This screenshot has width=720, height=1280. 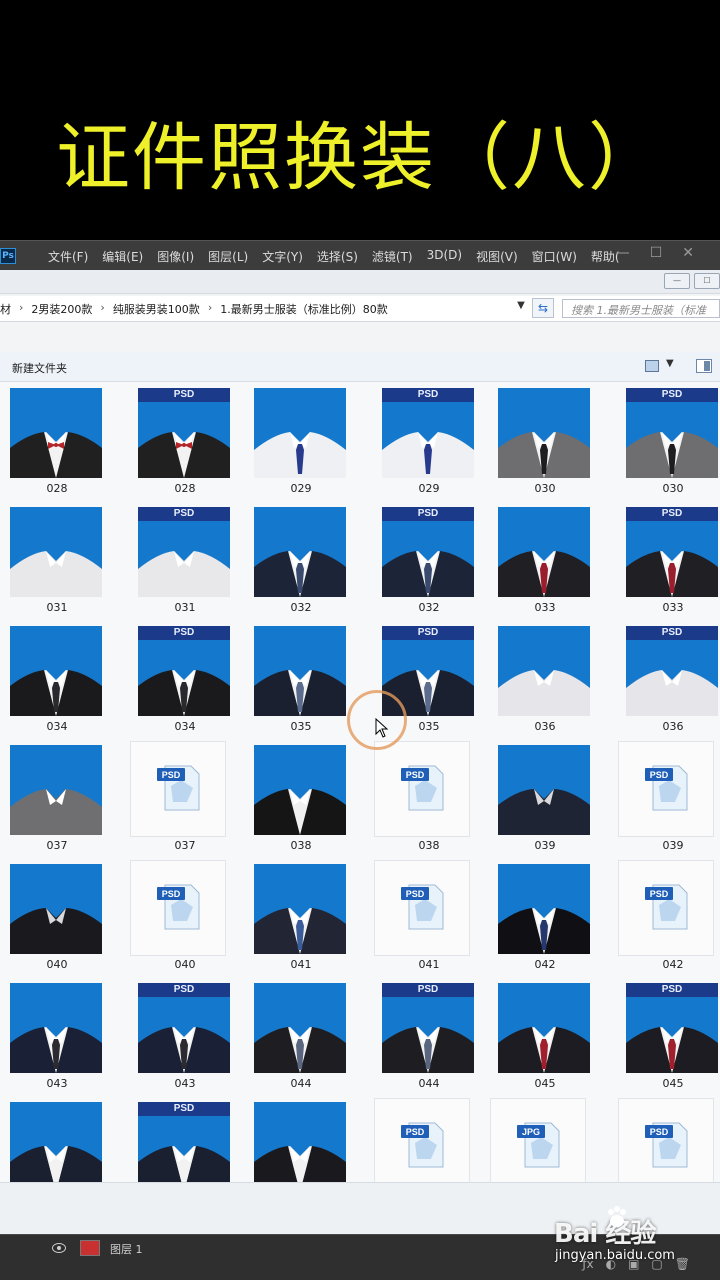 I want to click on minimize-button: —, so click(x=677, y=281).